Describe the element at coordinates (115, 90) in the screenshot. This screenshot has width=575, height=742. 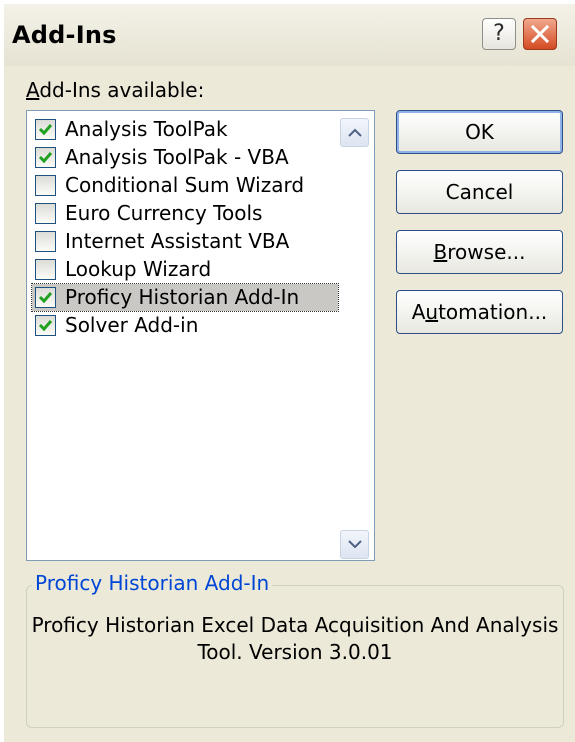
I see `add-ins-available-label: Add-Ins available:` at that location.